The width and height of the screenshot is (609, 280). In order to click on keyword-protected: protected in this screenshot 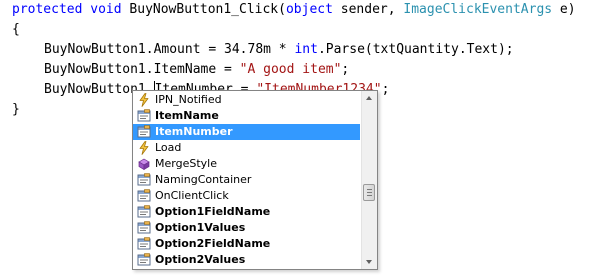, I will do `click(47, 9)`.